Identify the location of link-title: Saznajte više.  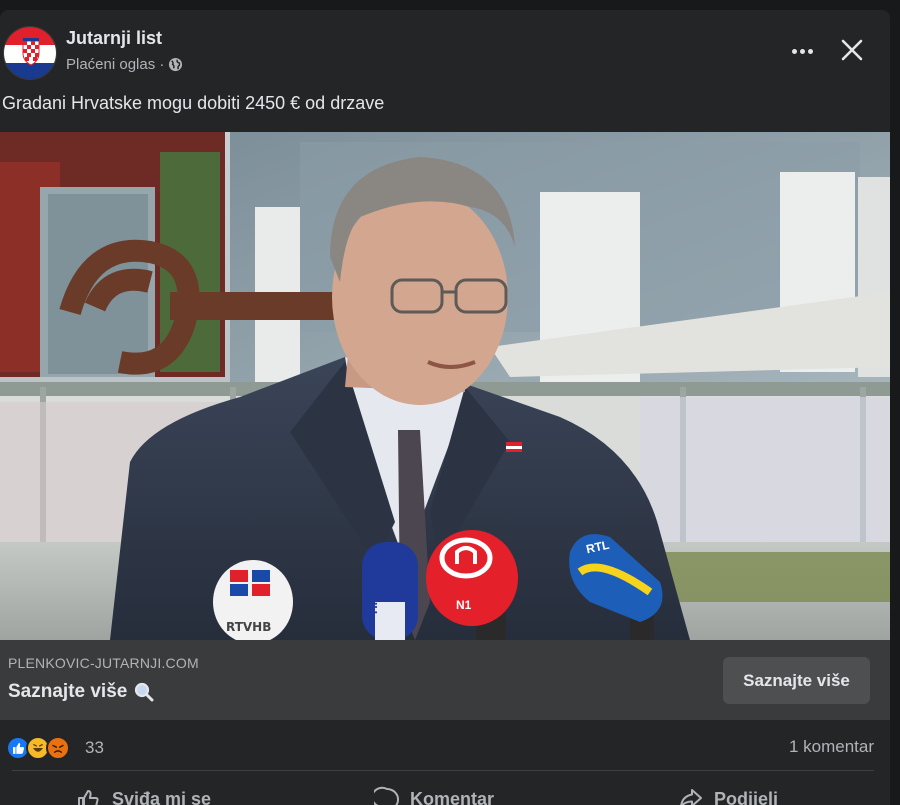
(81, 692).